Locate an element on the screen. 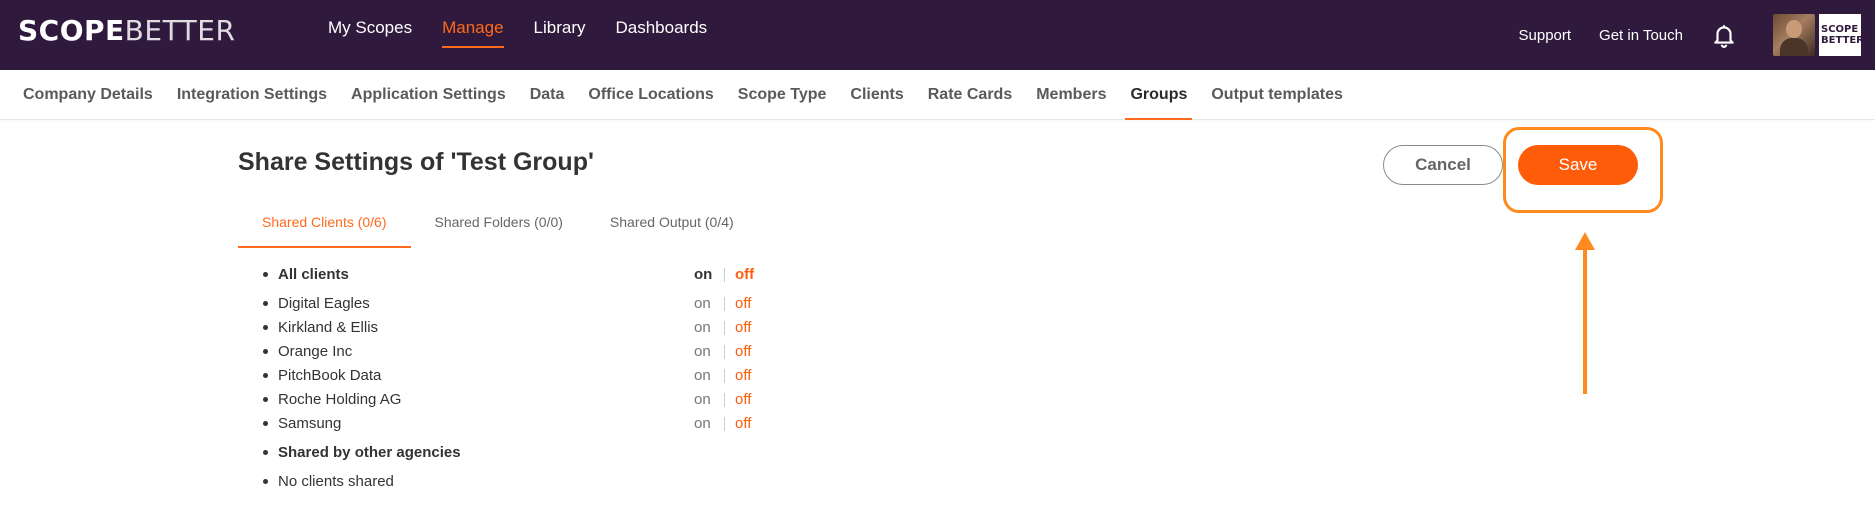 This screenshot has width=1875, height=510. subnav-scope-type: Scope Type is located at coordinates (782, 95).